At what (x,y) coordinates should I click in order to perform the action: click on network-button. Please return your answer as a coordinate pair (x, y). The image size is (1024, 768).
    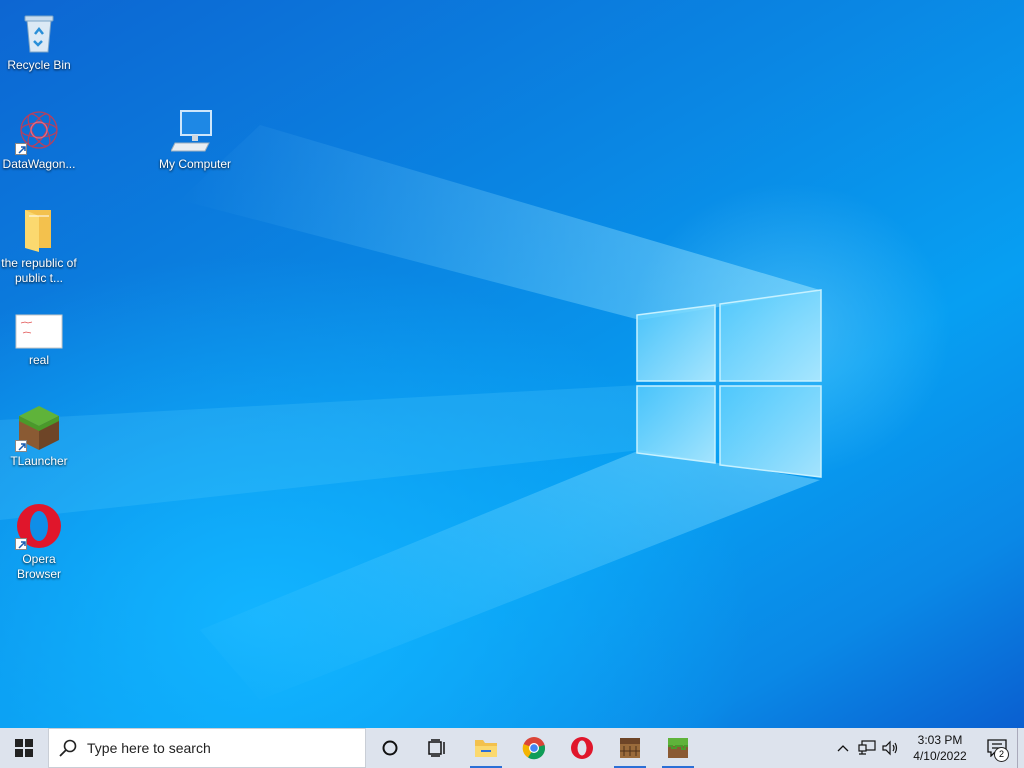
    Looking at the image, I should click on (867, 748).